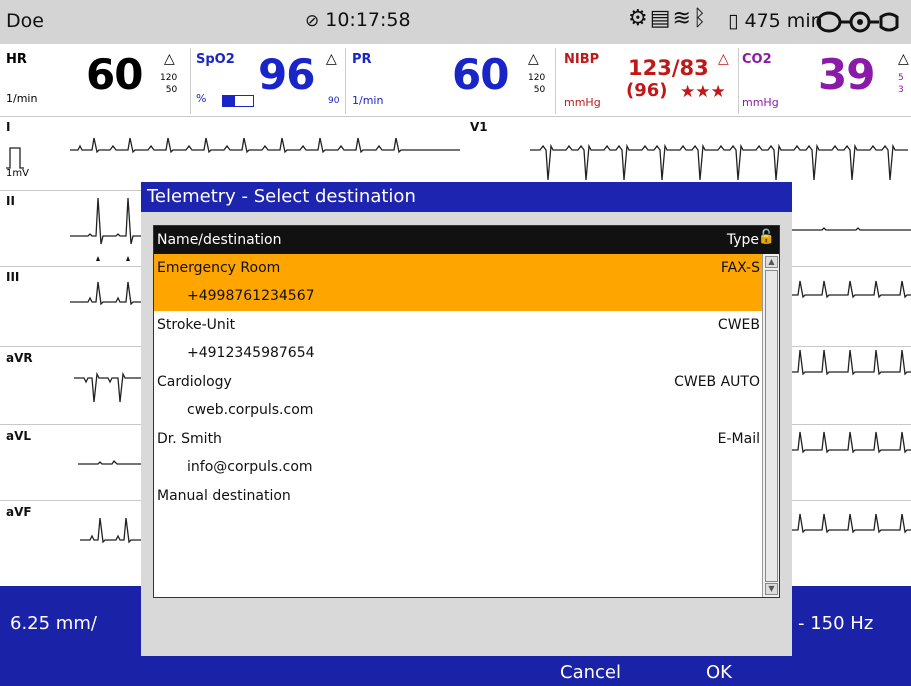  Describe the element at coordinates (286, 74) in the screenshot. I see `spo2-value: 96` at that location.